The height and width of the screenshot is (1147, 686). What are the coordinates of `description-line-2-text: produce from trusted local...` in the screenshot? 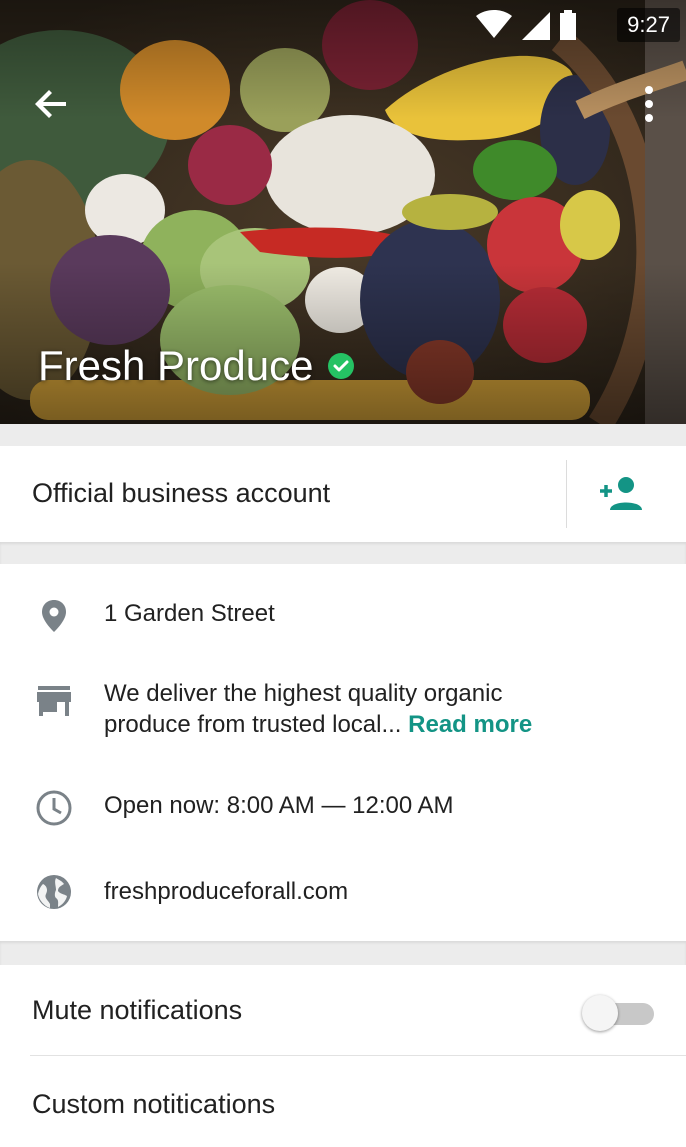 It's located at (253, 724).